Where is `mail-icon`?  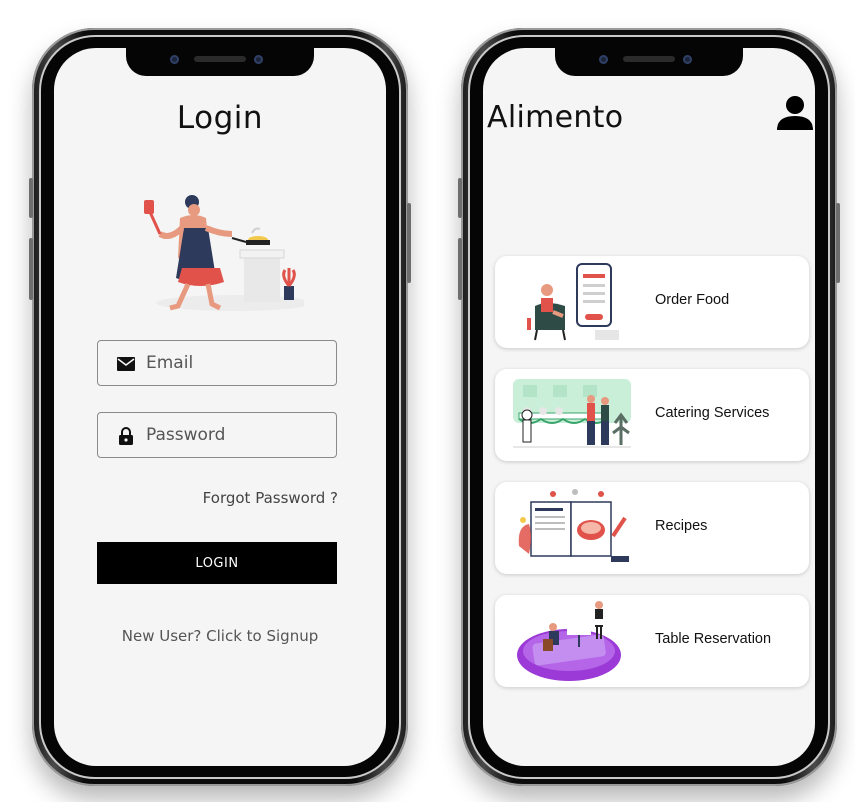
mail-icon is located at coordinates (126, 364).